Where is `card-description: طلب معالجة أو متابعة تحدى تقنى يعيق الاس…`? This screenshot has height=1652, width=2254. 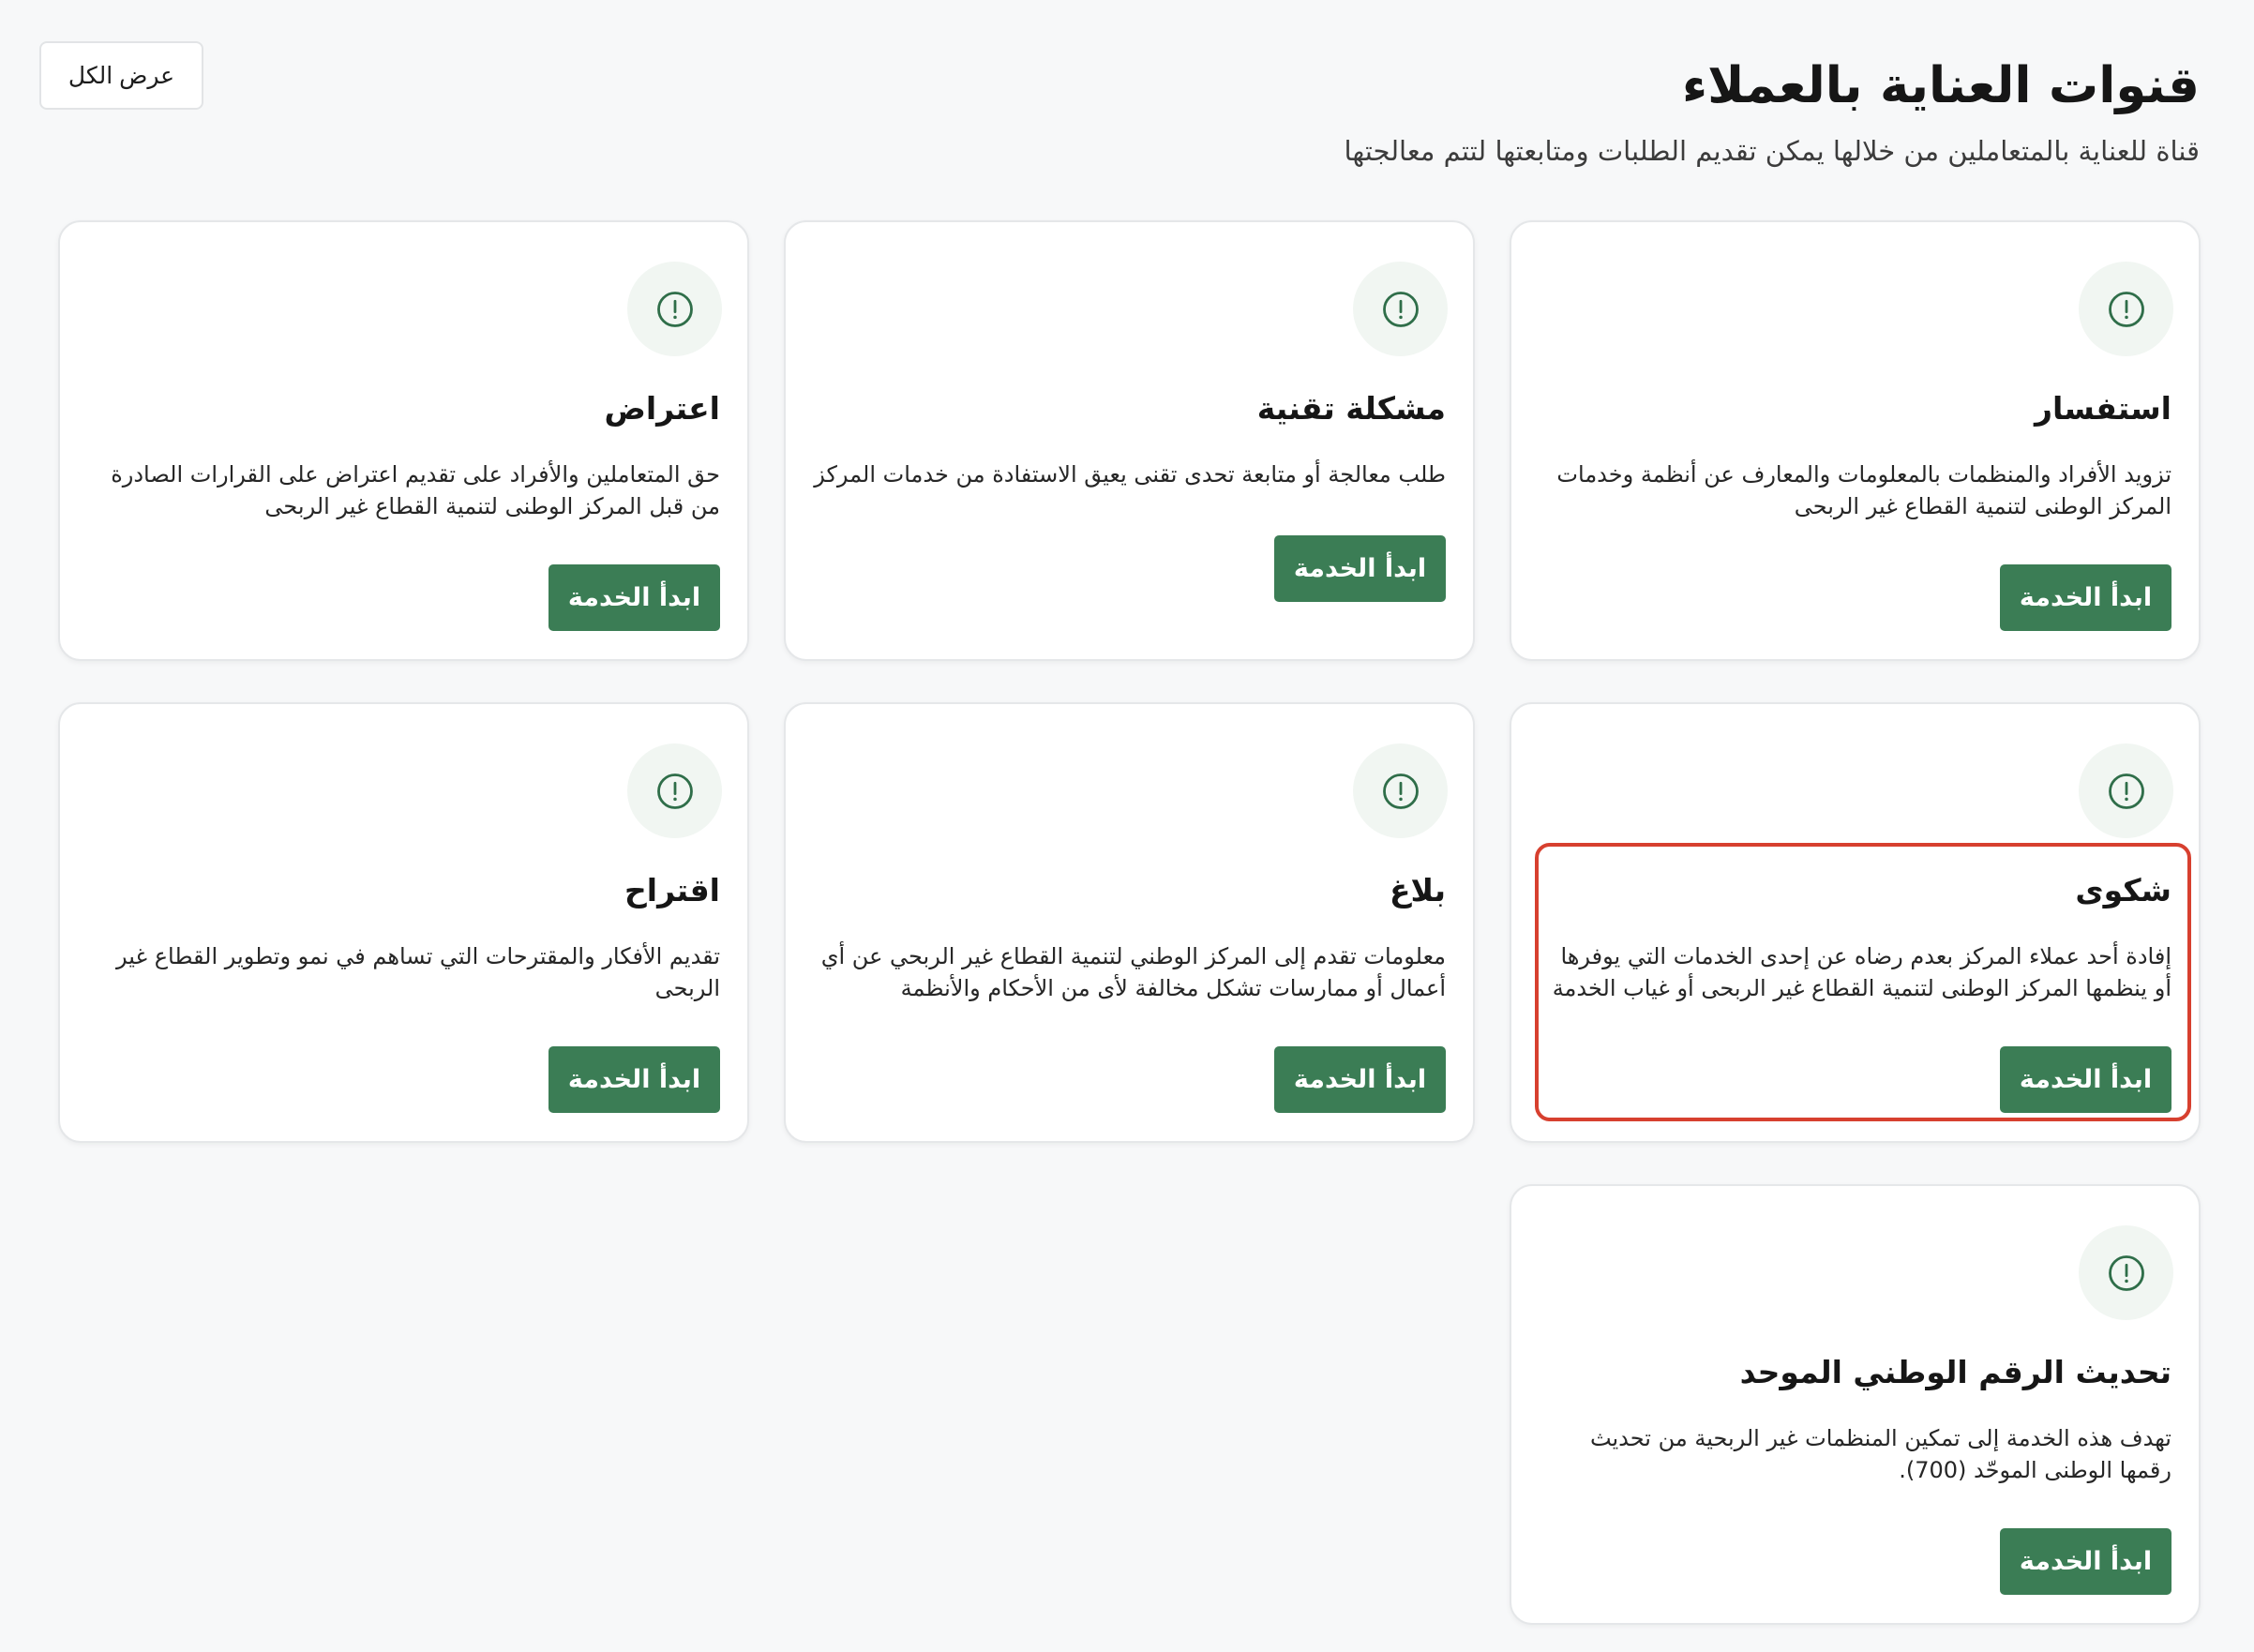
card-description: طلب معالجة أو متابعة تحدى تقنى يعيق الاس… is located at coordinates (1130, 474).